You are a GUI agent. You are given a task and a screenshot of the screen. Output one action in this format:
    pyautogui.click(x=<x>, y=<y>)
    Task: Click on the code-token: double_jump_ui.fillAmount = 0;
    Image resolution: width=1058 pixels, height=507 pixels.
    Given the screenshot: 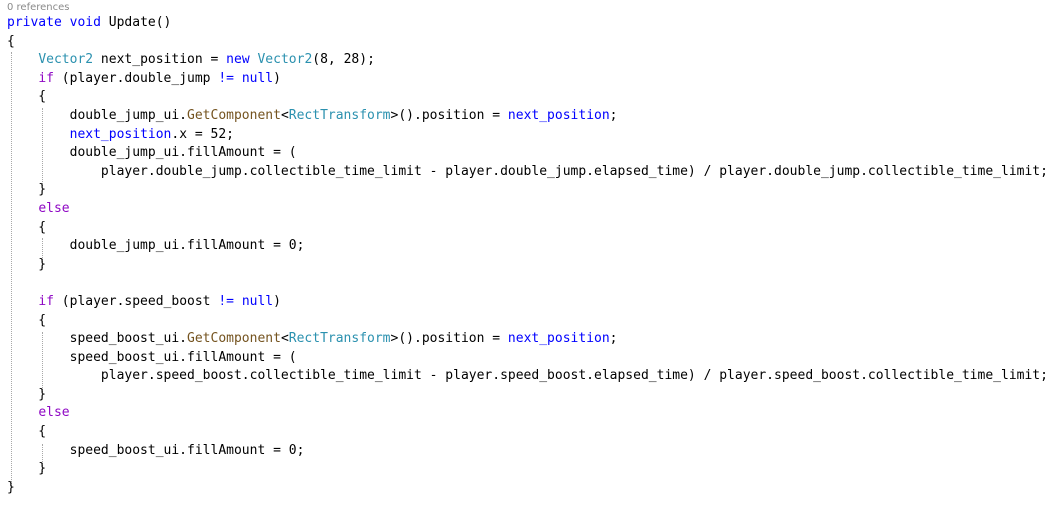 What is the action you would take?
    pyautogui.click(x=156, y=246)
    